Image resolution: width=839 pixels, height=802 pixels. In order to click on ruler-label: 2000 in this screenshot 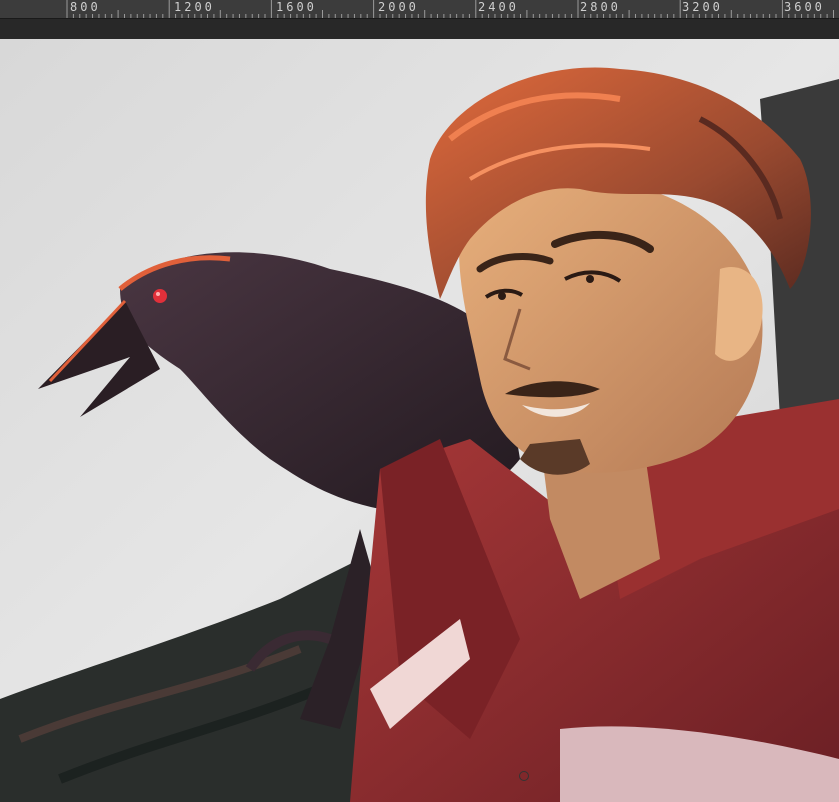, I will do `click(398, 7)`.